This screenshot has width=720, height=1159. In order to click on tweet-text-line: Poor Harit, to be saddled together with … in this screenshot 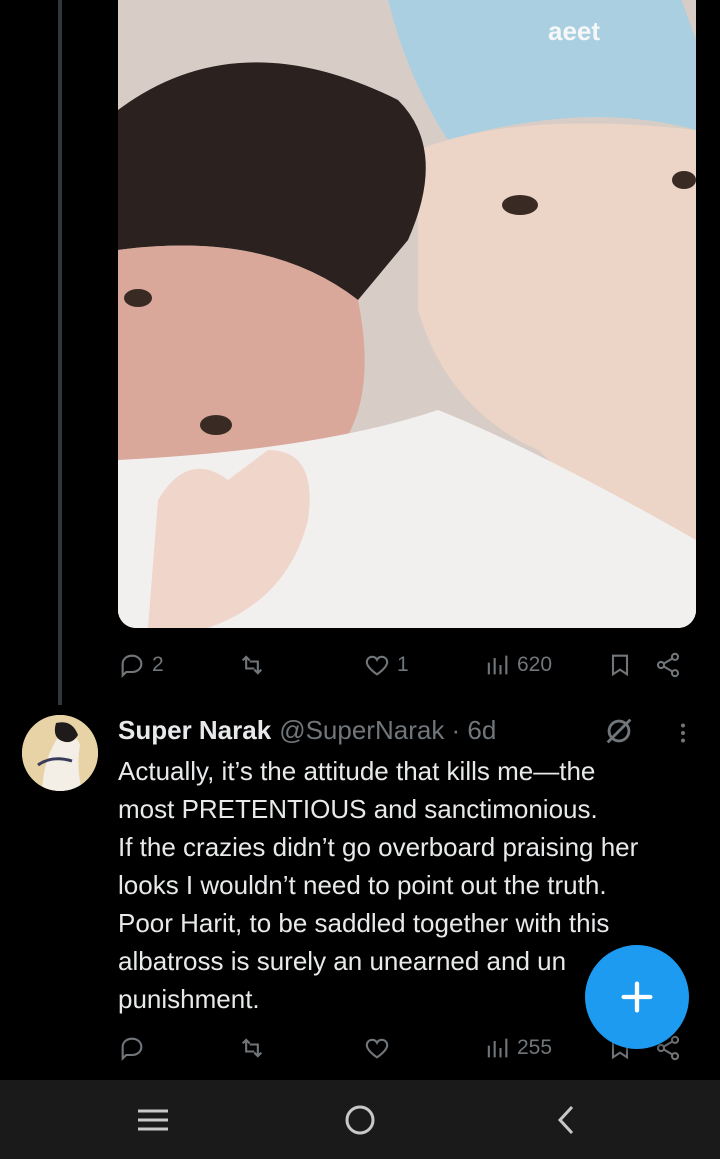, I will do `click(364, 923)`.